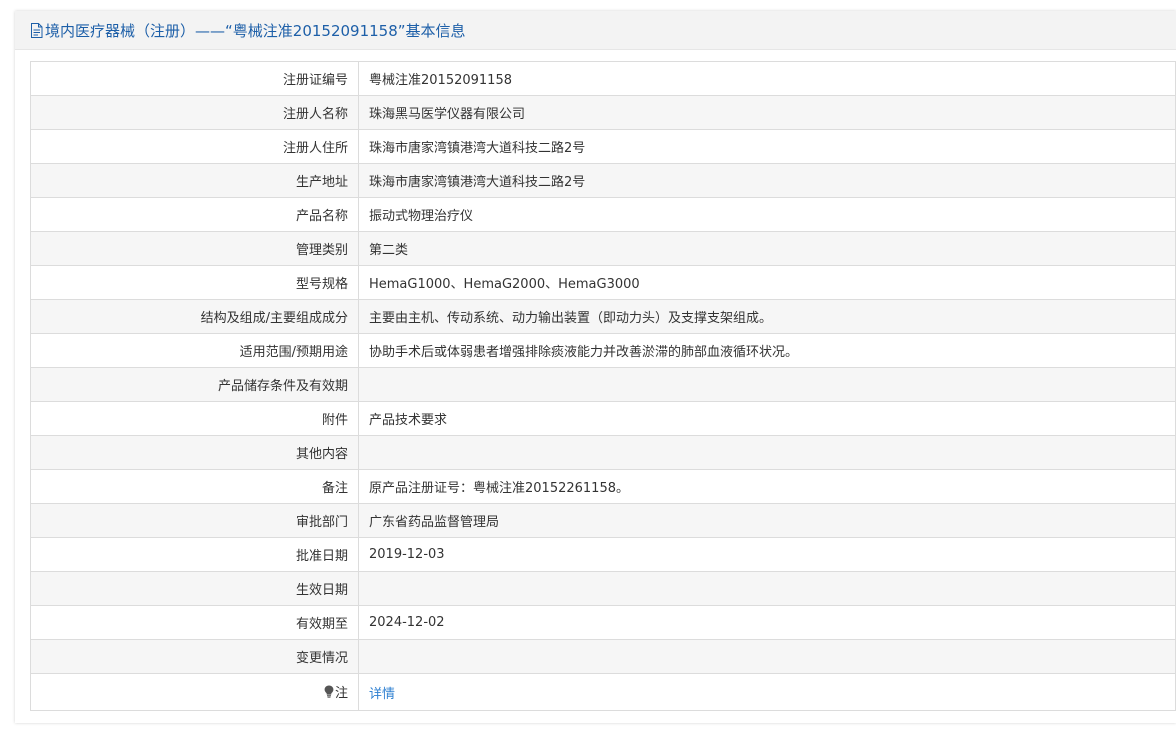 This screenshot has width=1176, height=754. Describe the element at coordinates (194, 452) in the screenshot. I see `field-label: 其他内容` at that location.